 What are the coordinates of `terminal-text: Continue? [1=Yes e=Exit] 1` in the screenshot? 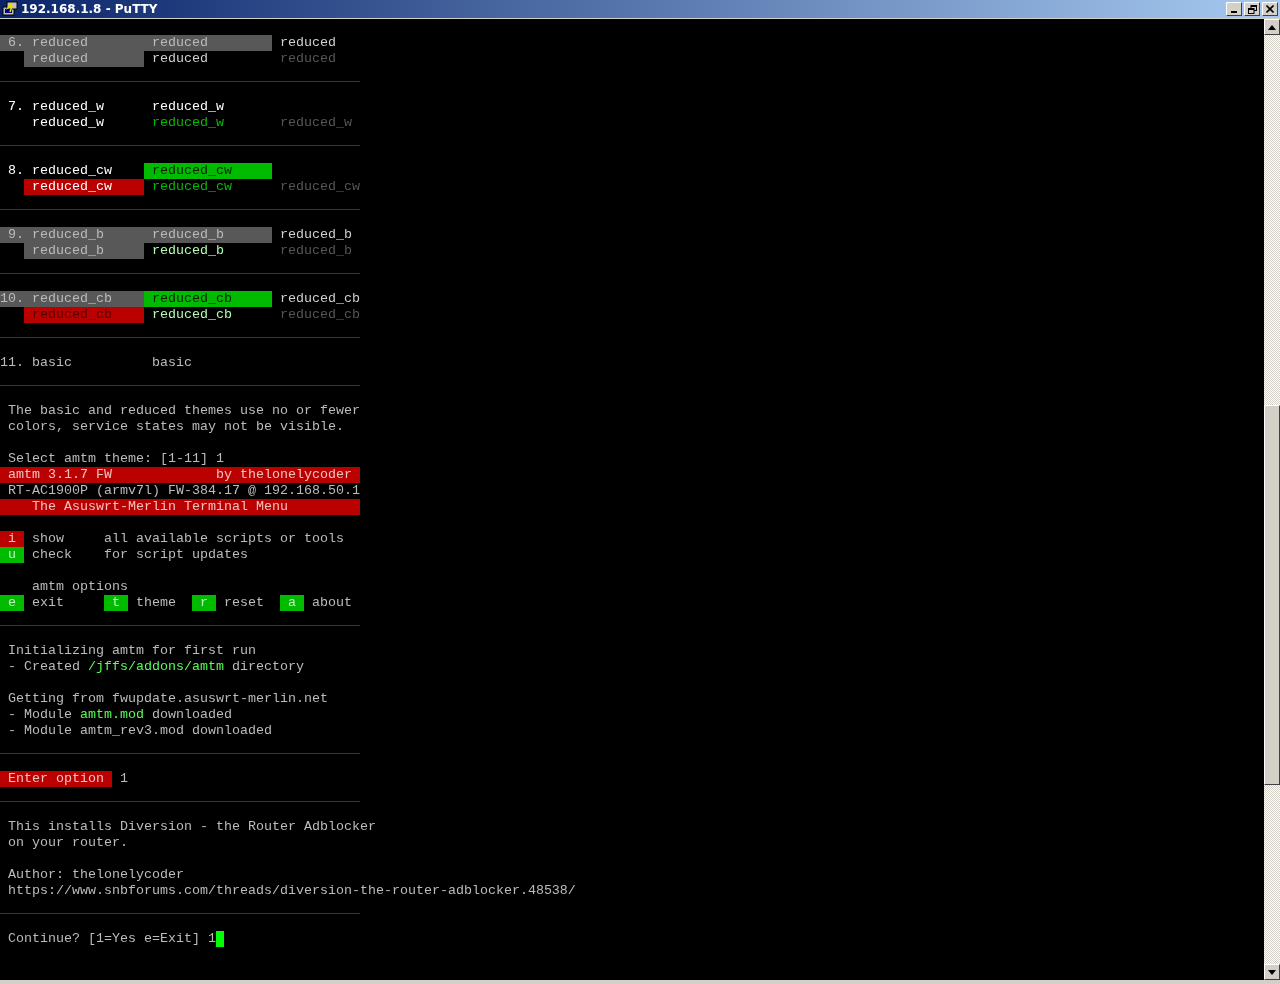 It's located at (111, 939).